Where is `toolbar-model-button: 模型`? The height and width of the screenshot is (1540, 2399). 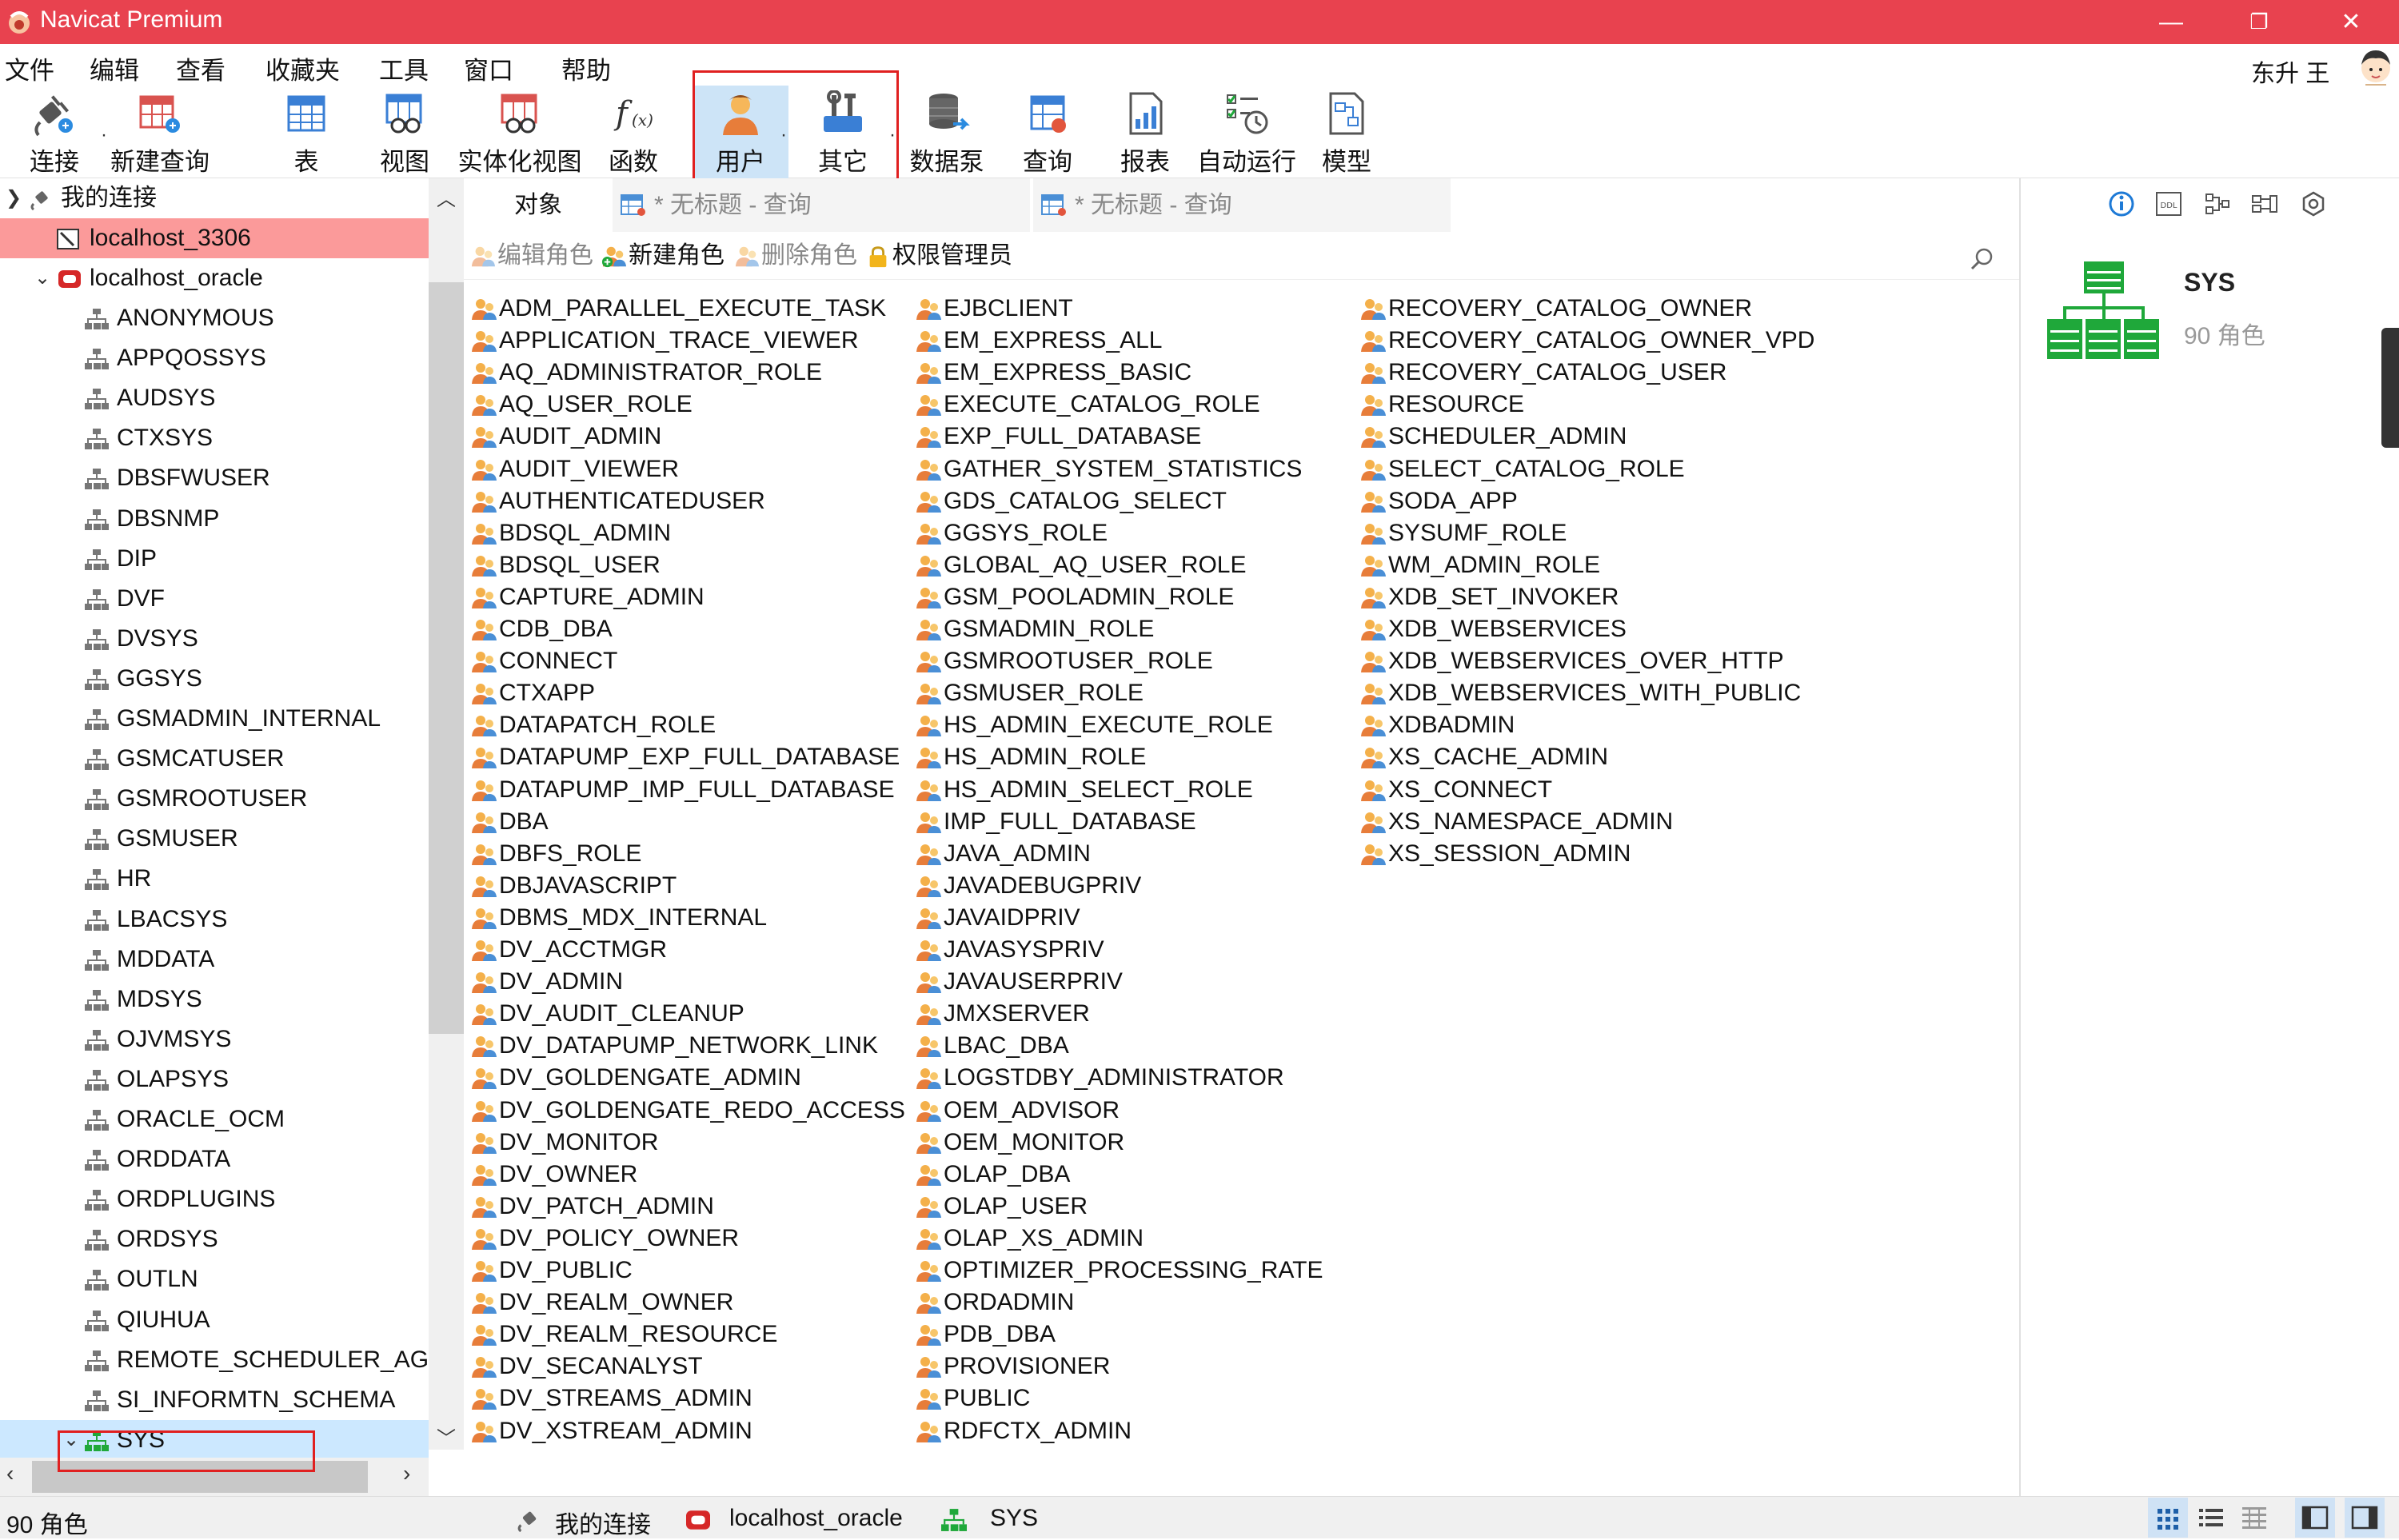 toolbar-model-button: 模型 is located at coordinates (1347, 132).